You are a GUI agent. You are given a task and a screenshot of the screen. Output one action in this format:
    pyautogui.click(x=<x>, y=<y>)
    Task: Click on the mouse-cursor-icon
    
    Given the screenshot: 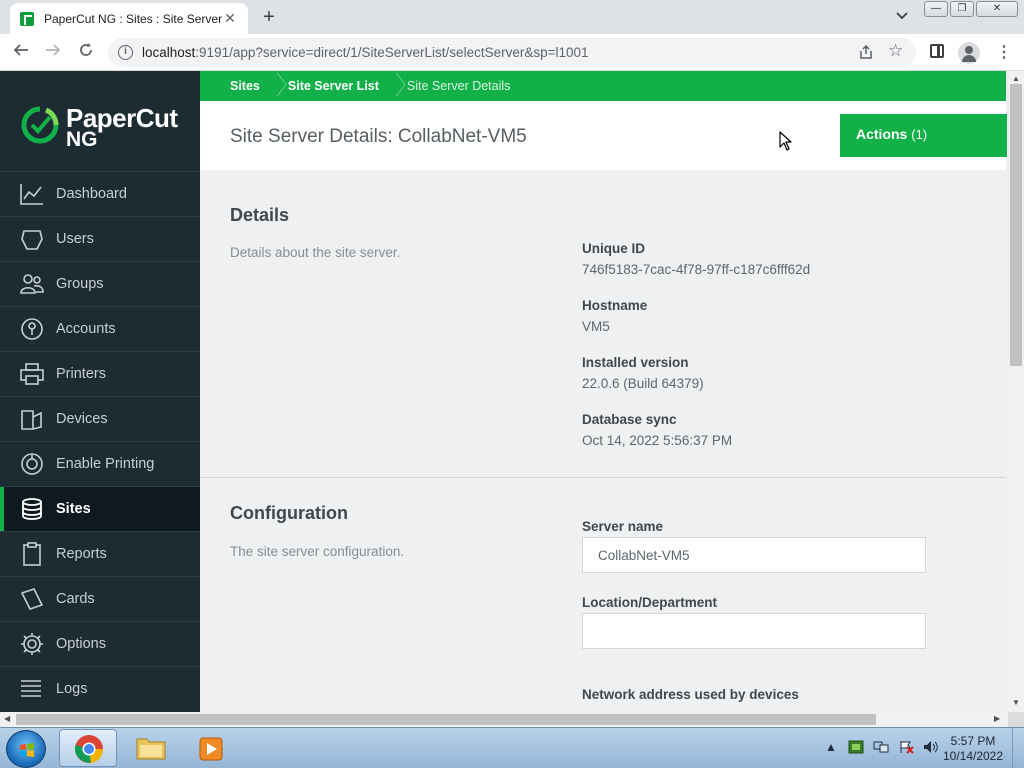 What is the action you would take?
    pyautogui.click(x=785, y=141)
    